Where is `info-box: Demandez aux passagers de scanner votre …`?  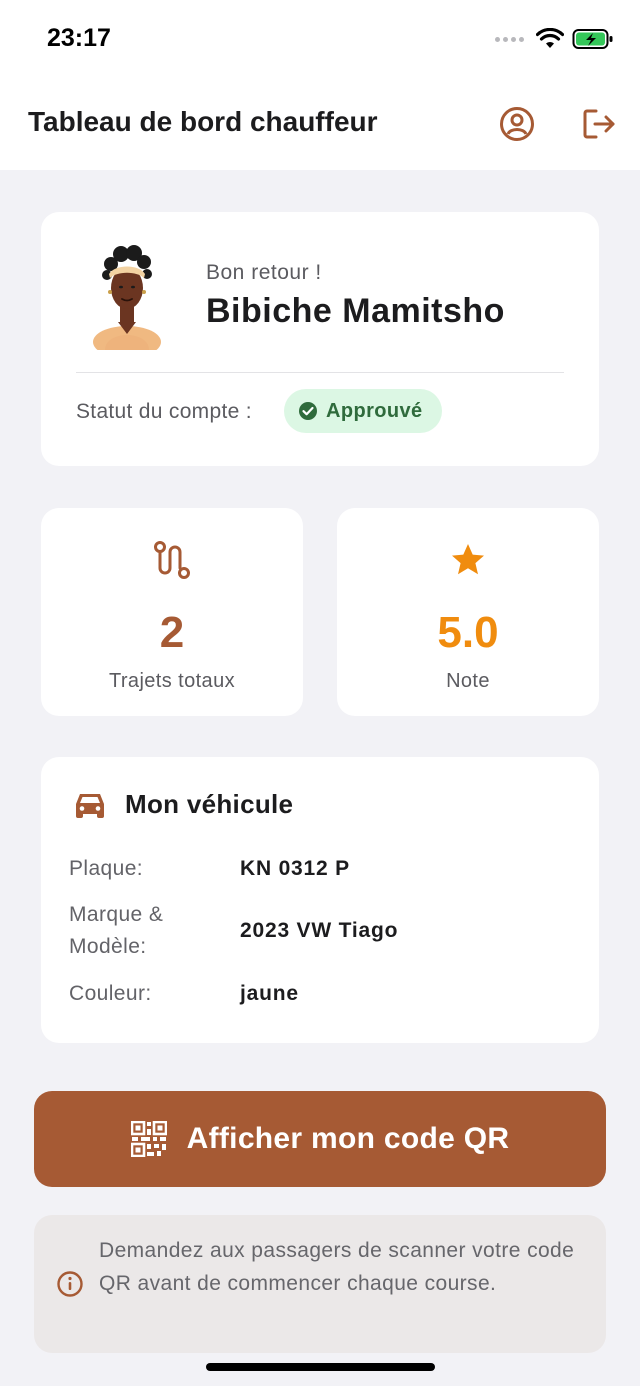 info-box: Demandez aux passagers de scanner votre … is located at coordinates (320, 1284).